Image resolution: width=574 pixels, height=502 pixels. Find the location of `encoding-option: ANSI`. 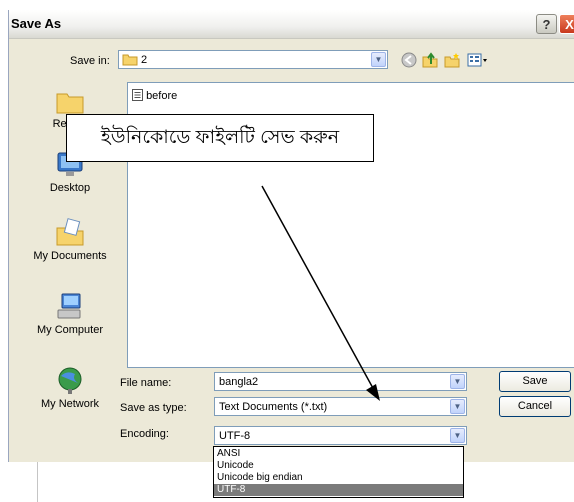

encoding-option: ANSI is located at coordinates (338, 454).